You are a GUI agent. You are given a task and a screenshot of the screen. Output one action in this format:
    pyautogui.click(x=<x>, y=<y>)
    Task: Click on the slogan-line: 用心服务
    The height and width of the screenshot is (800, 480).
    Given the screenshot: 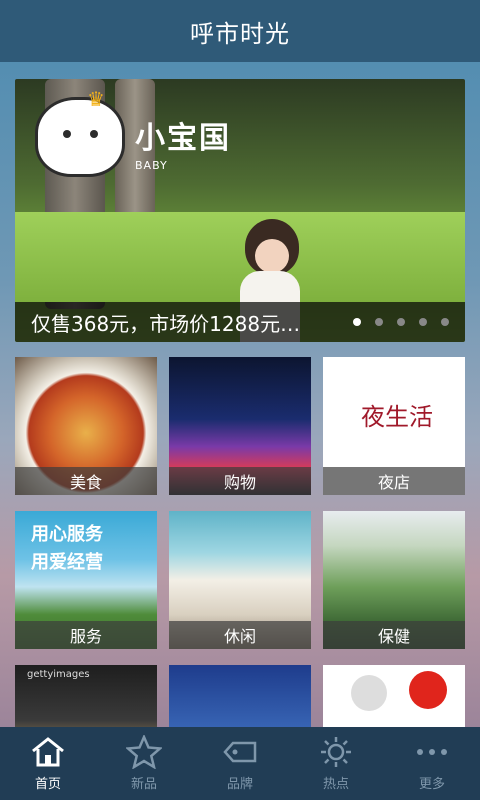 What is the action you would take?
    pyautogui.click(x=67, y=534)
    